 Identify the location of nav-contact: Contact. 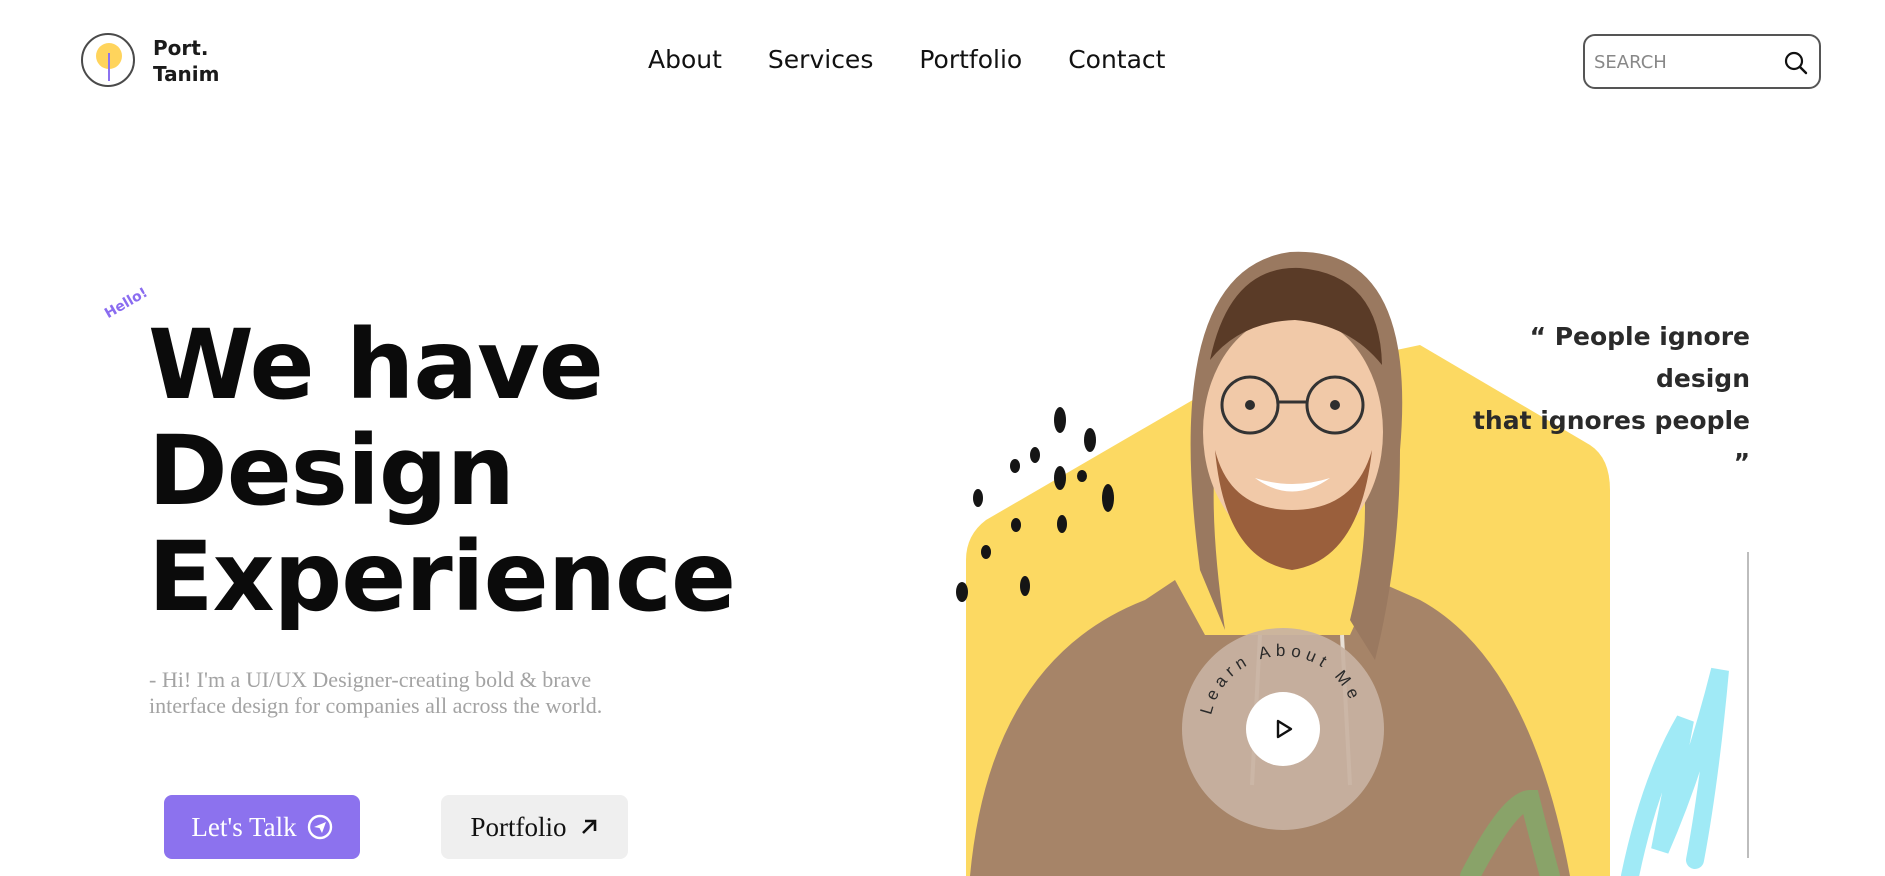
(1116, 59).